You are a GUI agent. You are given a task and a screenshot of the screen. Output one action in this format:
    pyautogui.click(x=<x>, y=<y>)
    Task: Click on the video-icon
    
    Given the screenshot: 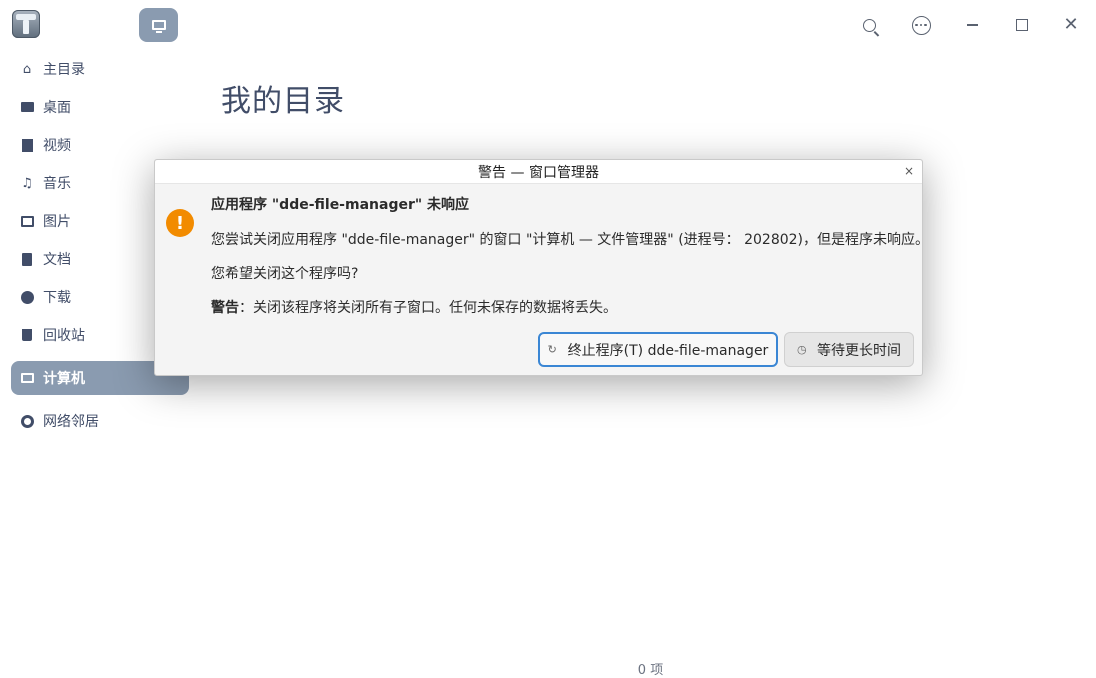 What is the action you would take?
    pyautogui.click(x=27, y=145)
    